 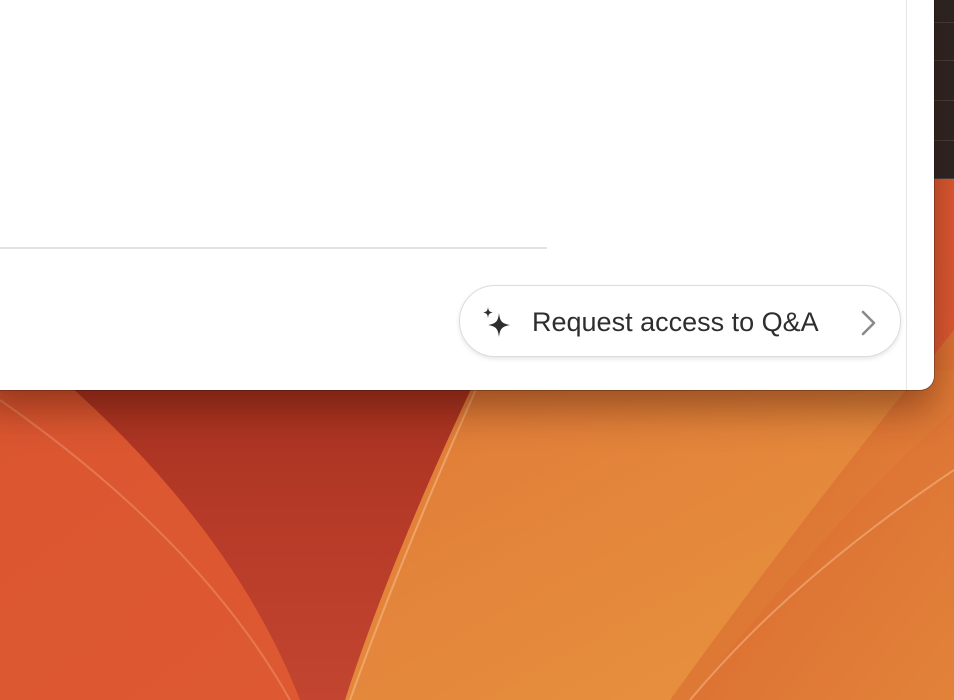 I want to click on request-qa-access-label: Request access to Q&A, so click(x=675, y=322).